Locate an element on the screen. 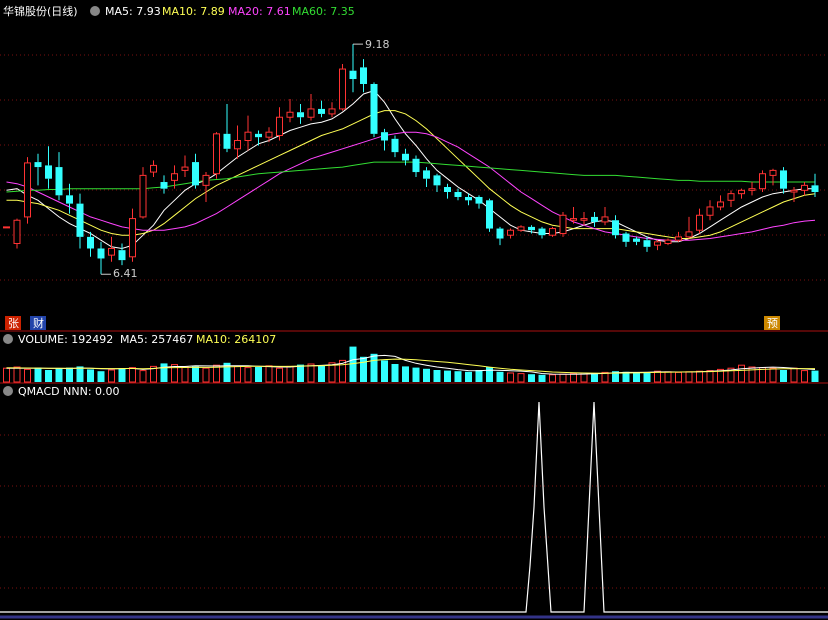  zhang-badge-label: 张 is located at coordinates (13, 323).